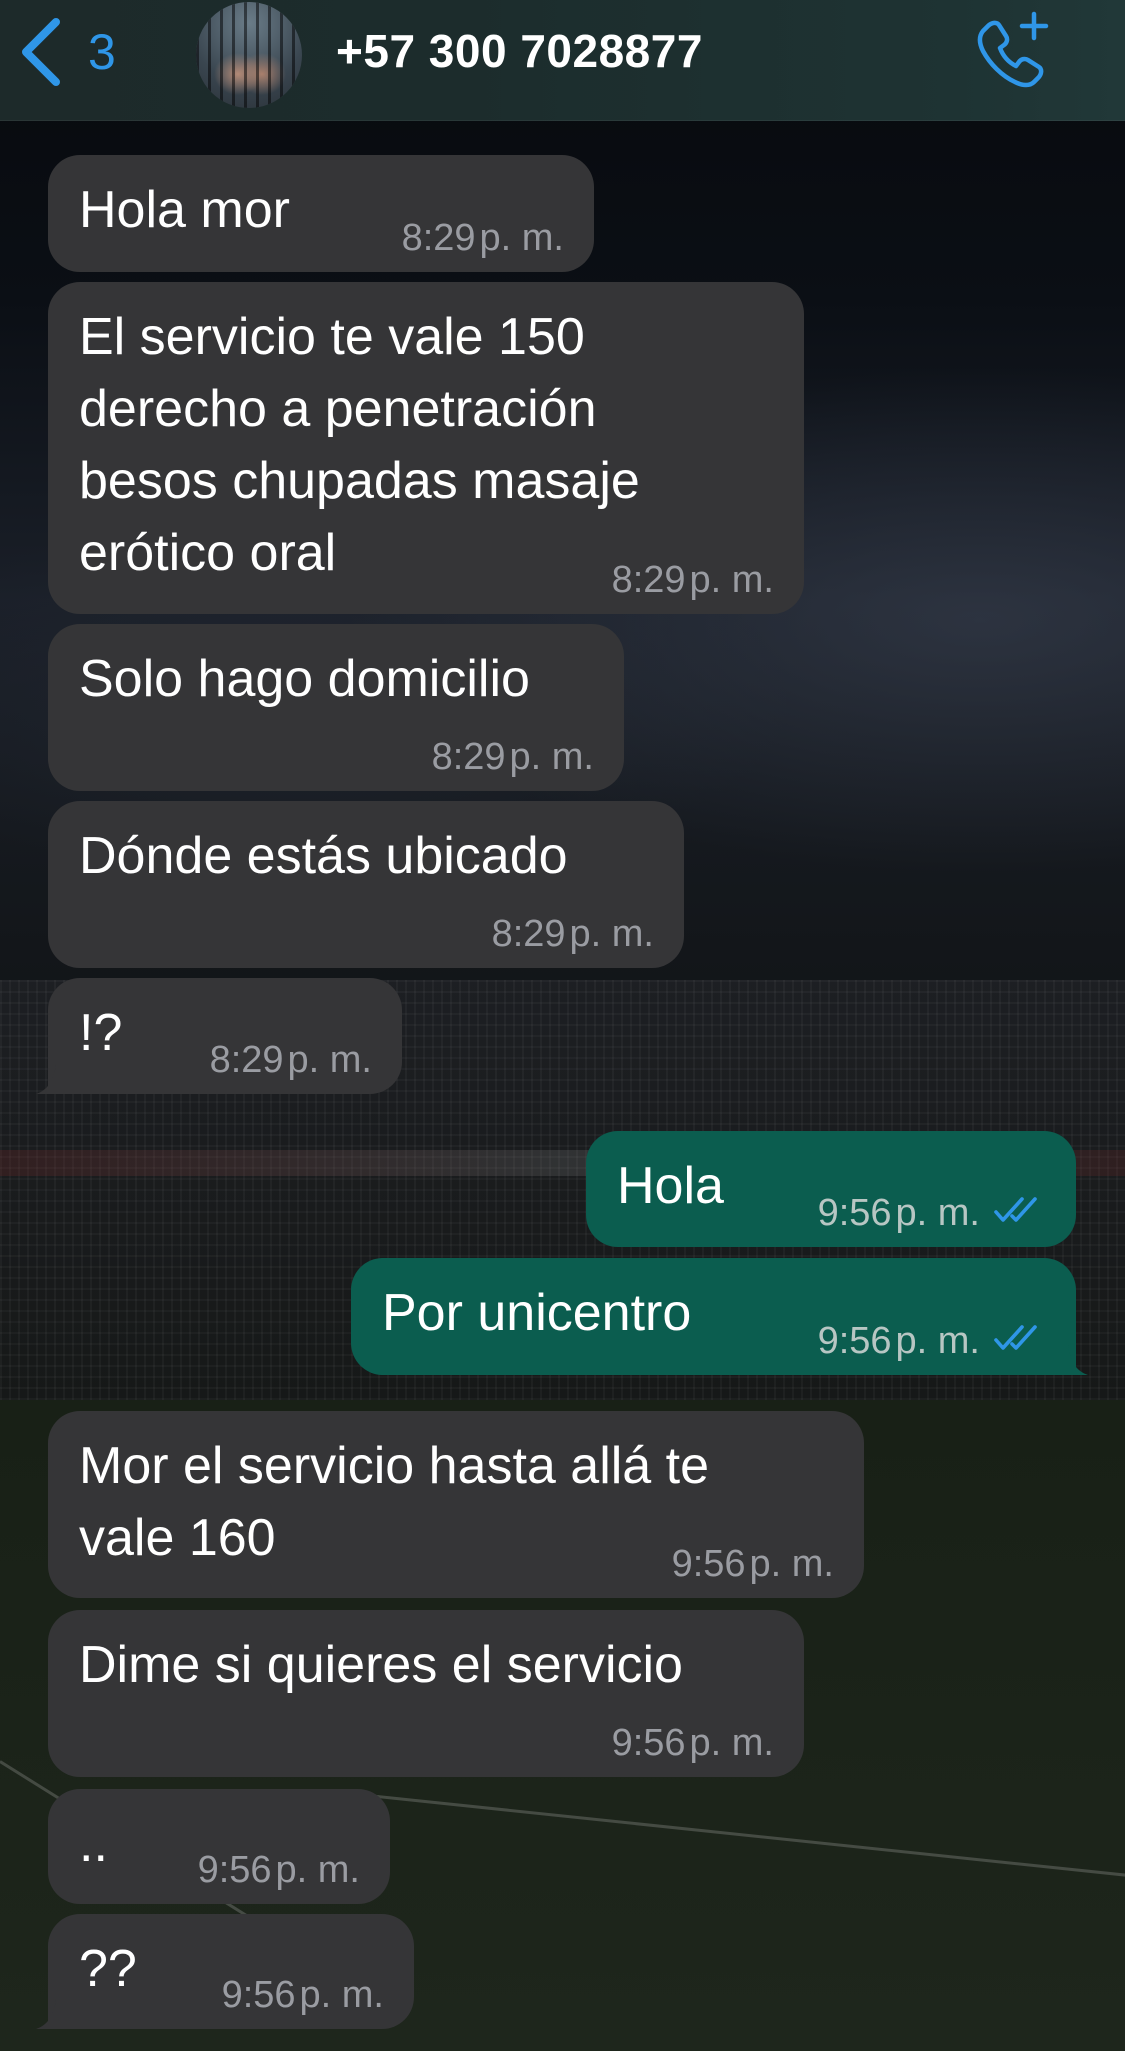  Describe the element at coordinates (323, 856) in the screenshot. I see `message-text: Dónde estás ubicado` at that location.